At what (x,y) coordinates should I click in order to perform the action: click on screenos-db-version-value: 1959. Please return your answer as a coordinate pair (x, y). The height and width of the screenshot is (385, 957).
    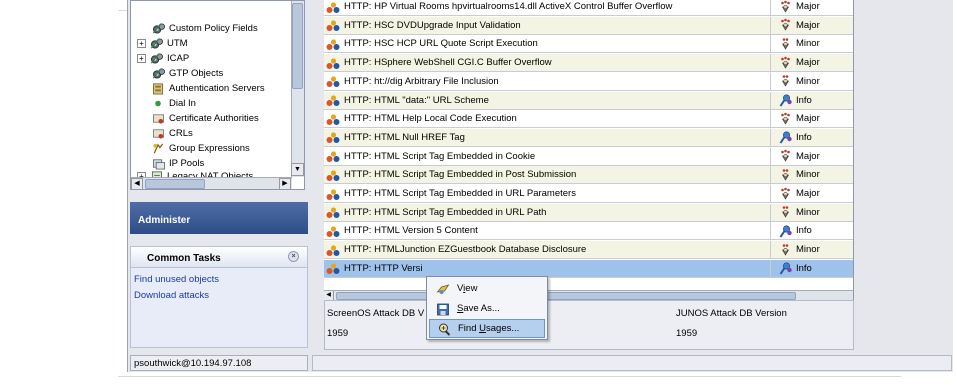
    Looking at the image, I should click on (338, 333).